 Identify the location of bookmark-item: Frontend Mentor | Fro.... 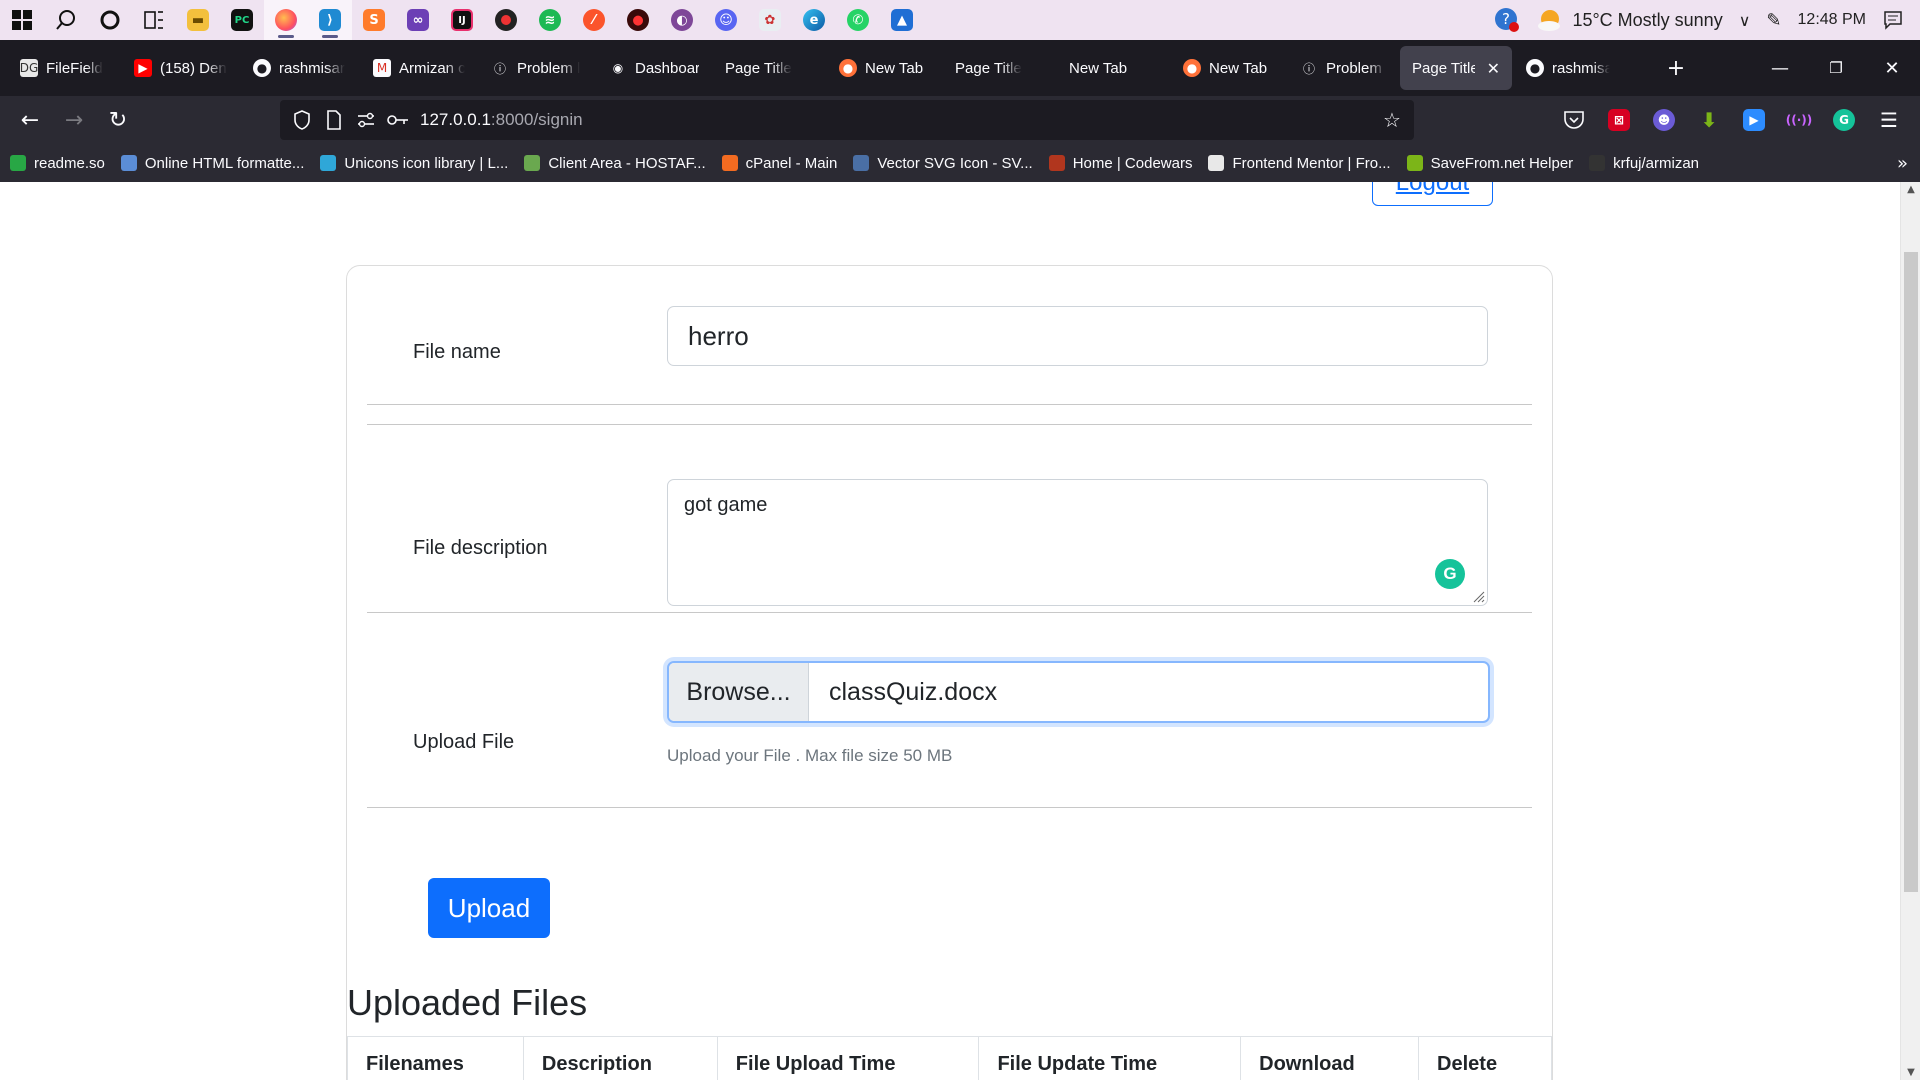
(1299, 163).